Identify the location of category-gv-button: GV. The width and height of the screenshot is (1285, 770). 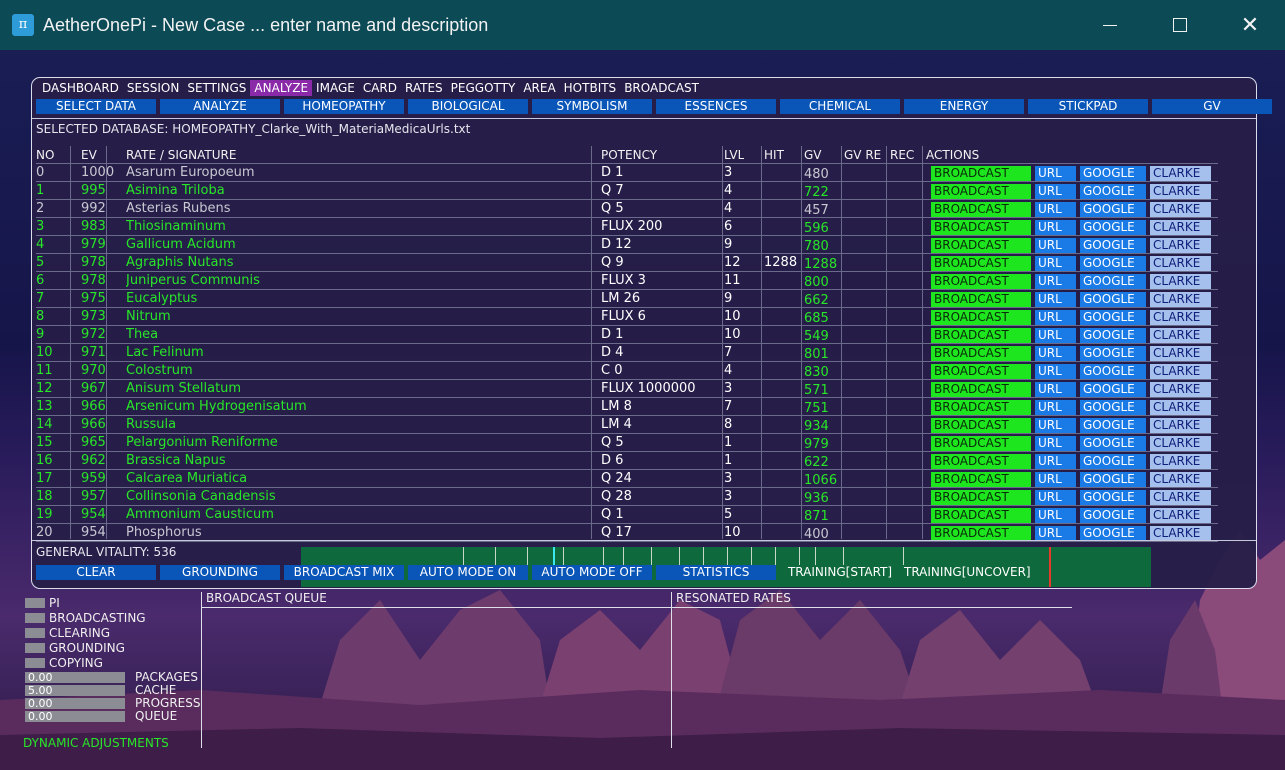
(1212, 106).